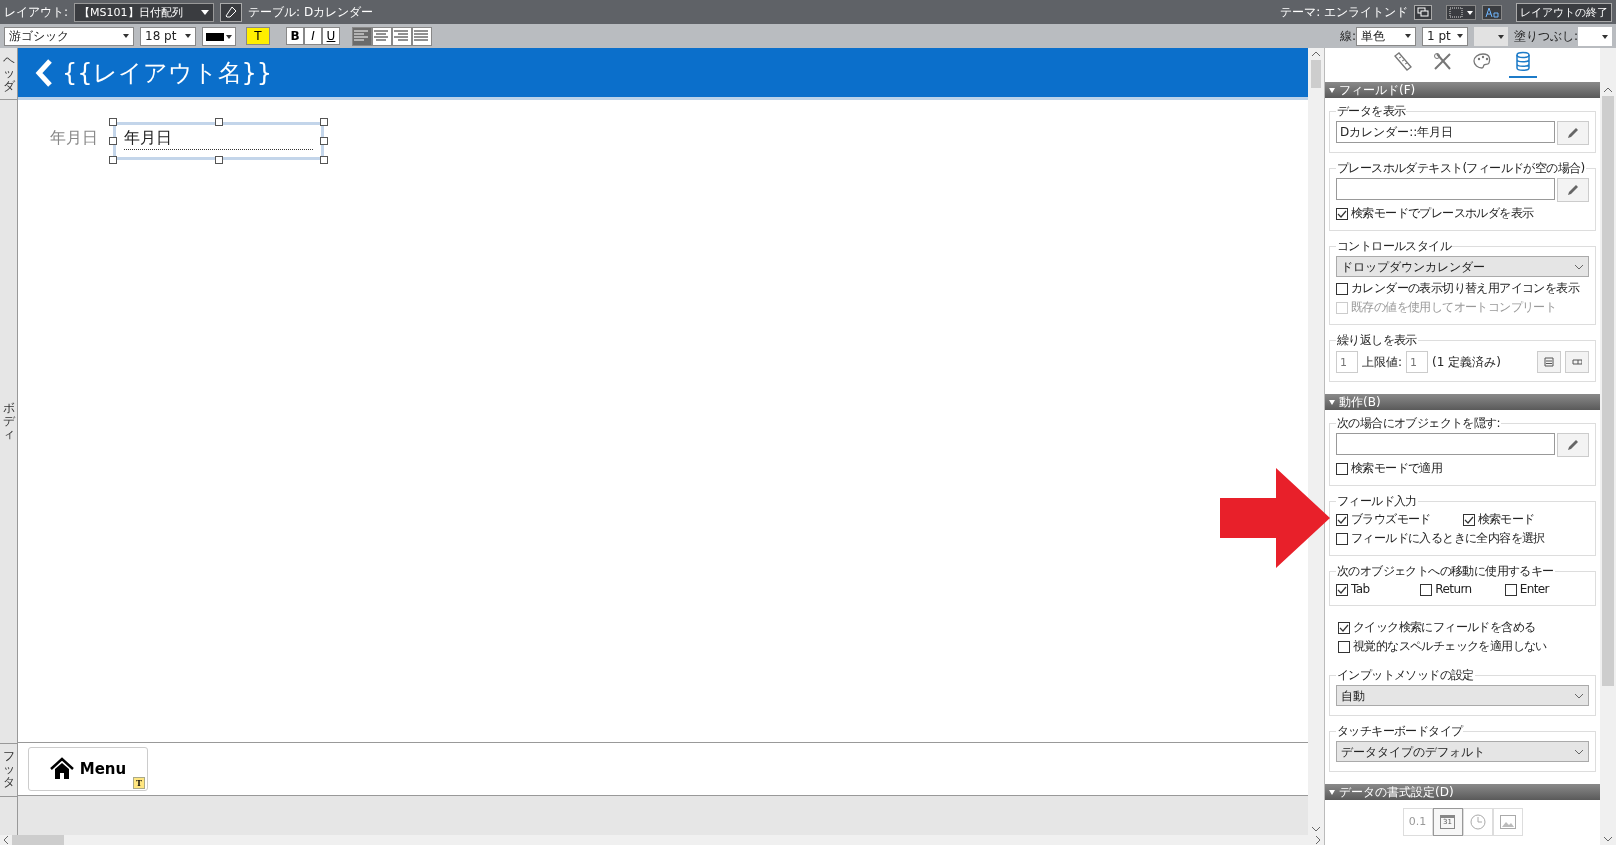 The image size is (1616, 845). I want to click on section-title: 動作(B), so click(1360, 402).